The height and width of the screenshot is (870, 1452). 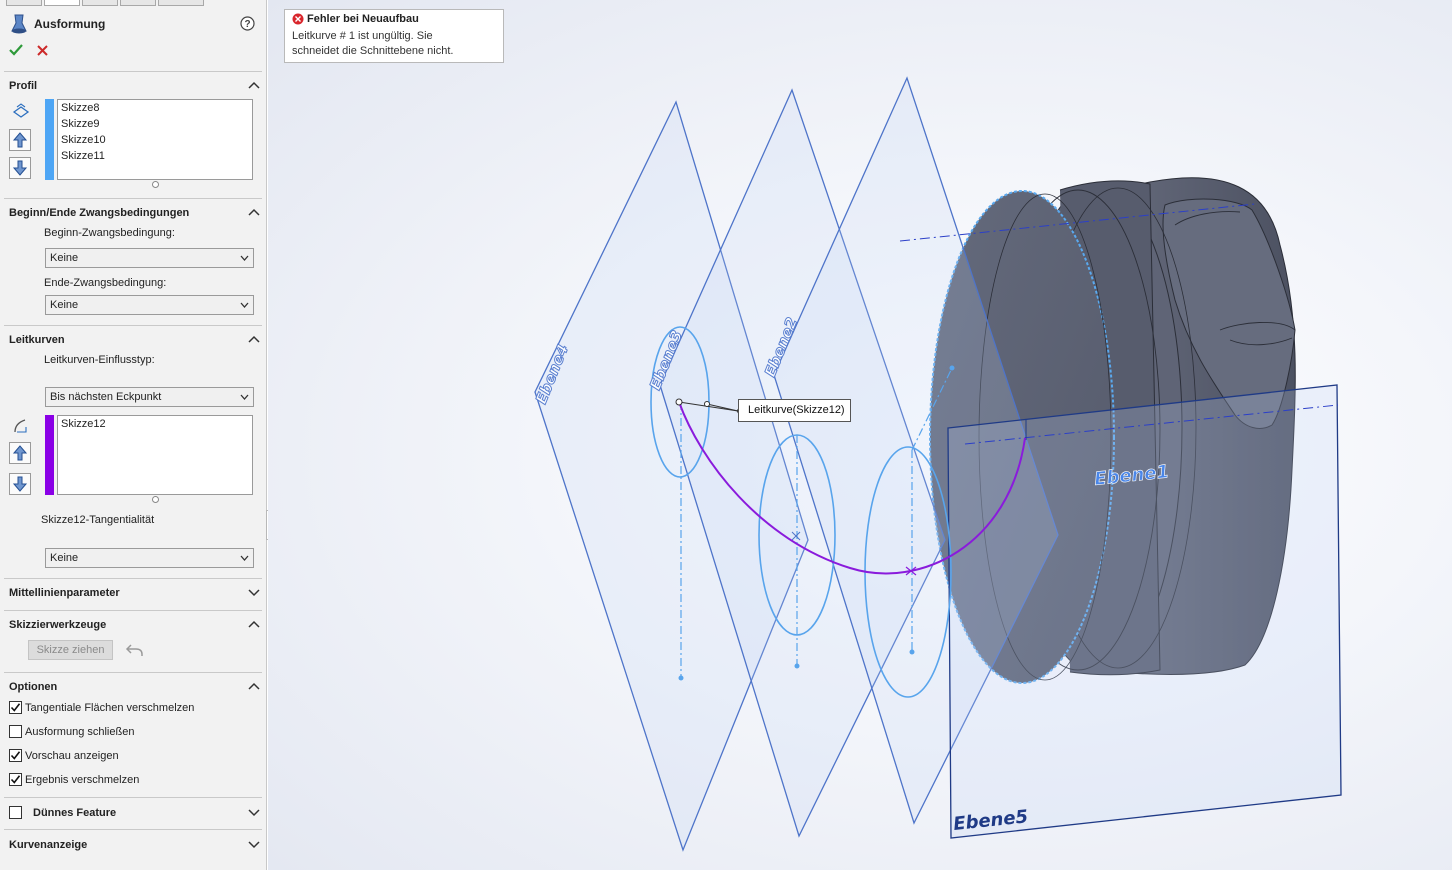 What do you see at coordinates (49, 139) in the screenshot?
I see `profile-color-bar` at bounding box center [49, 139].